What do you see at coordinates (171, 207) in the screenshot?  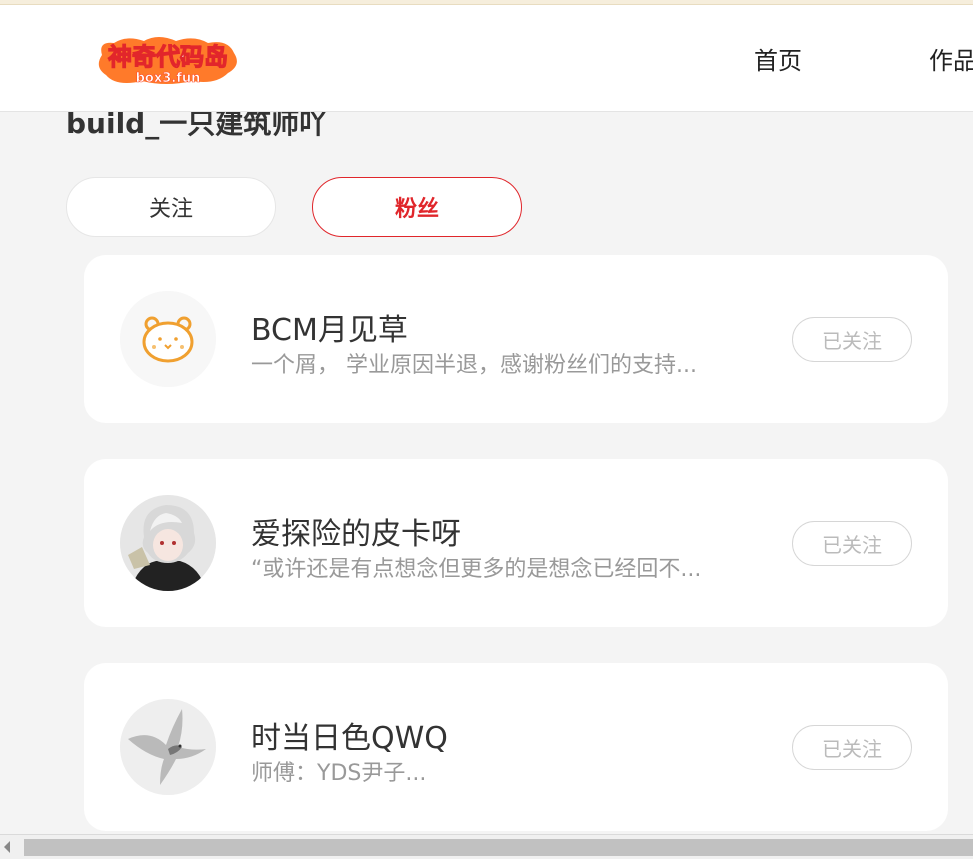 I see `tab-following: 关注` at bounding box center [171, 207].